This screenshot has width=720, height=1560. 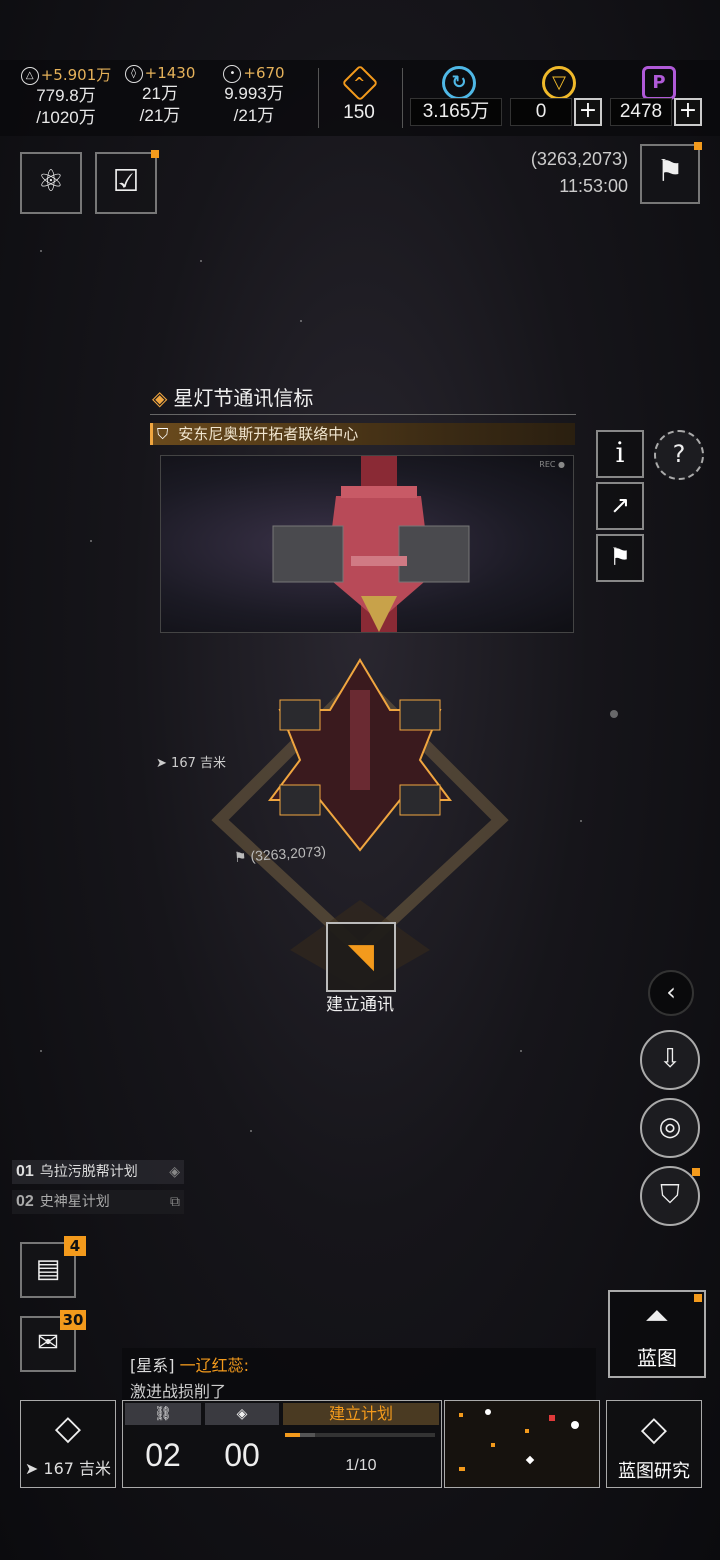 What do you see at coordinates (73, 1320) in the screenshot?
I see `mail-badge: 30` at bounding box center [73, 1320].